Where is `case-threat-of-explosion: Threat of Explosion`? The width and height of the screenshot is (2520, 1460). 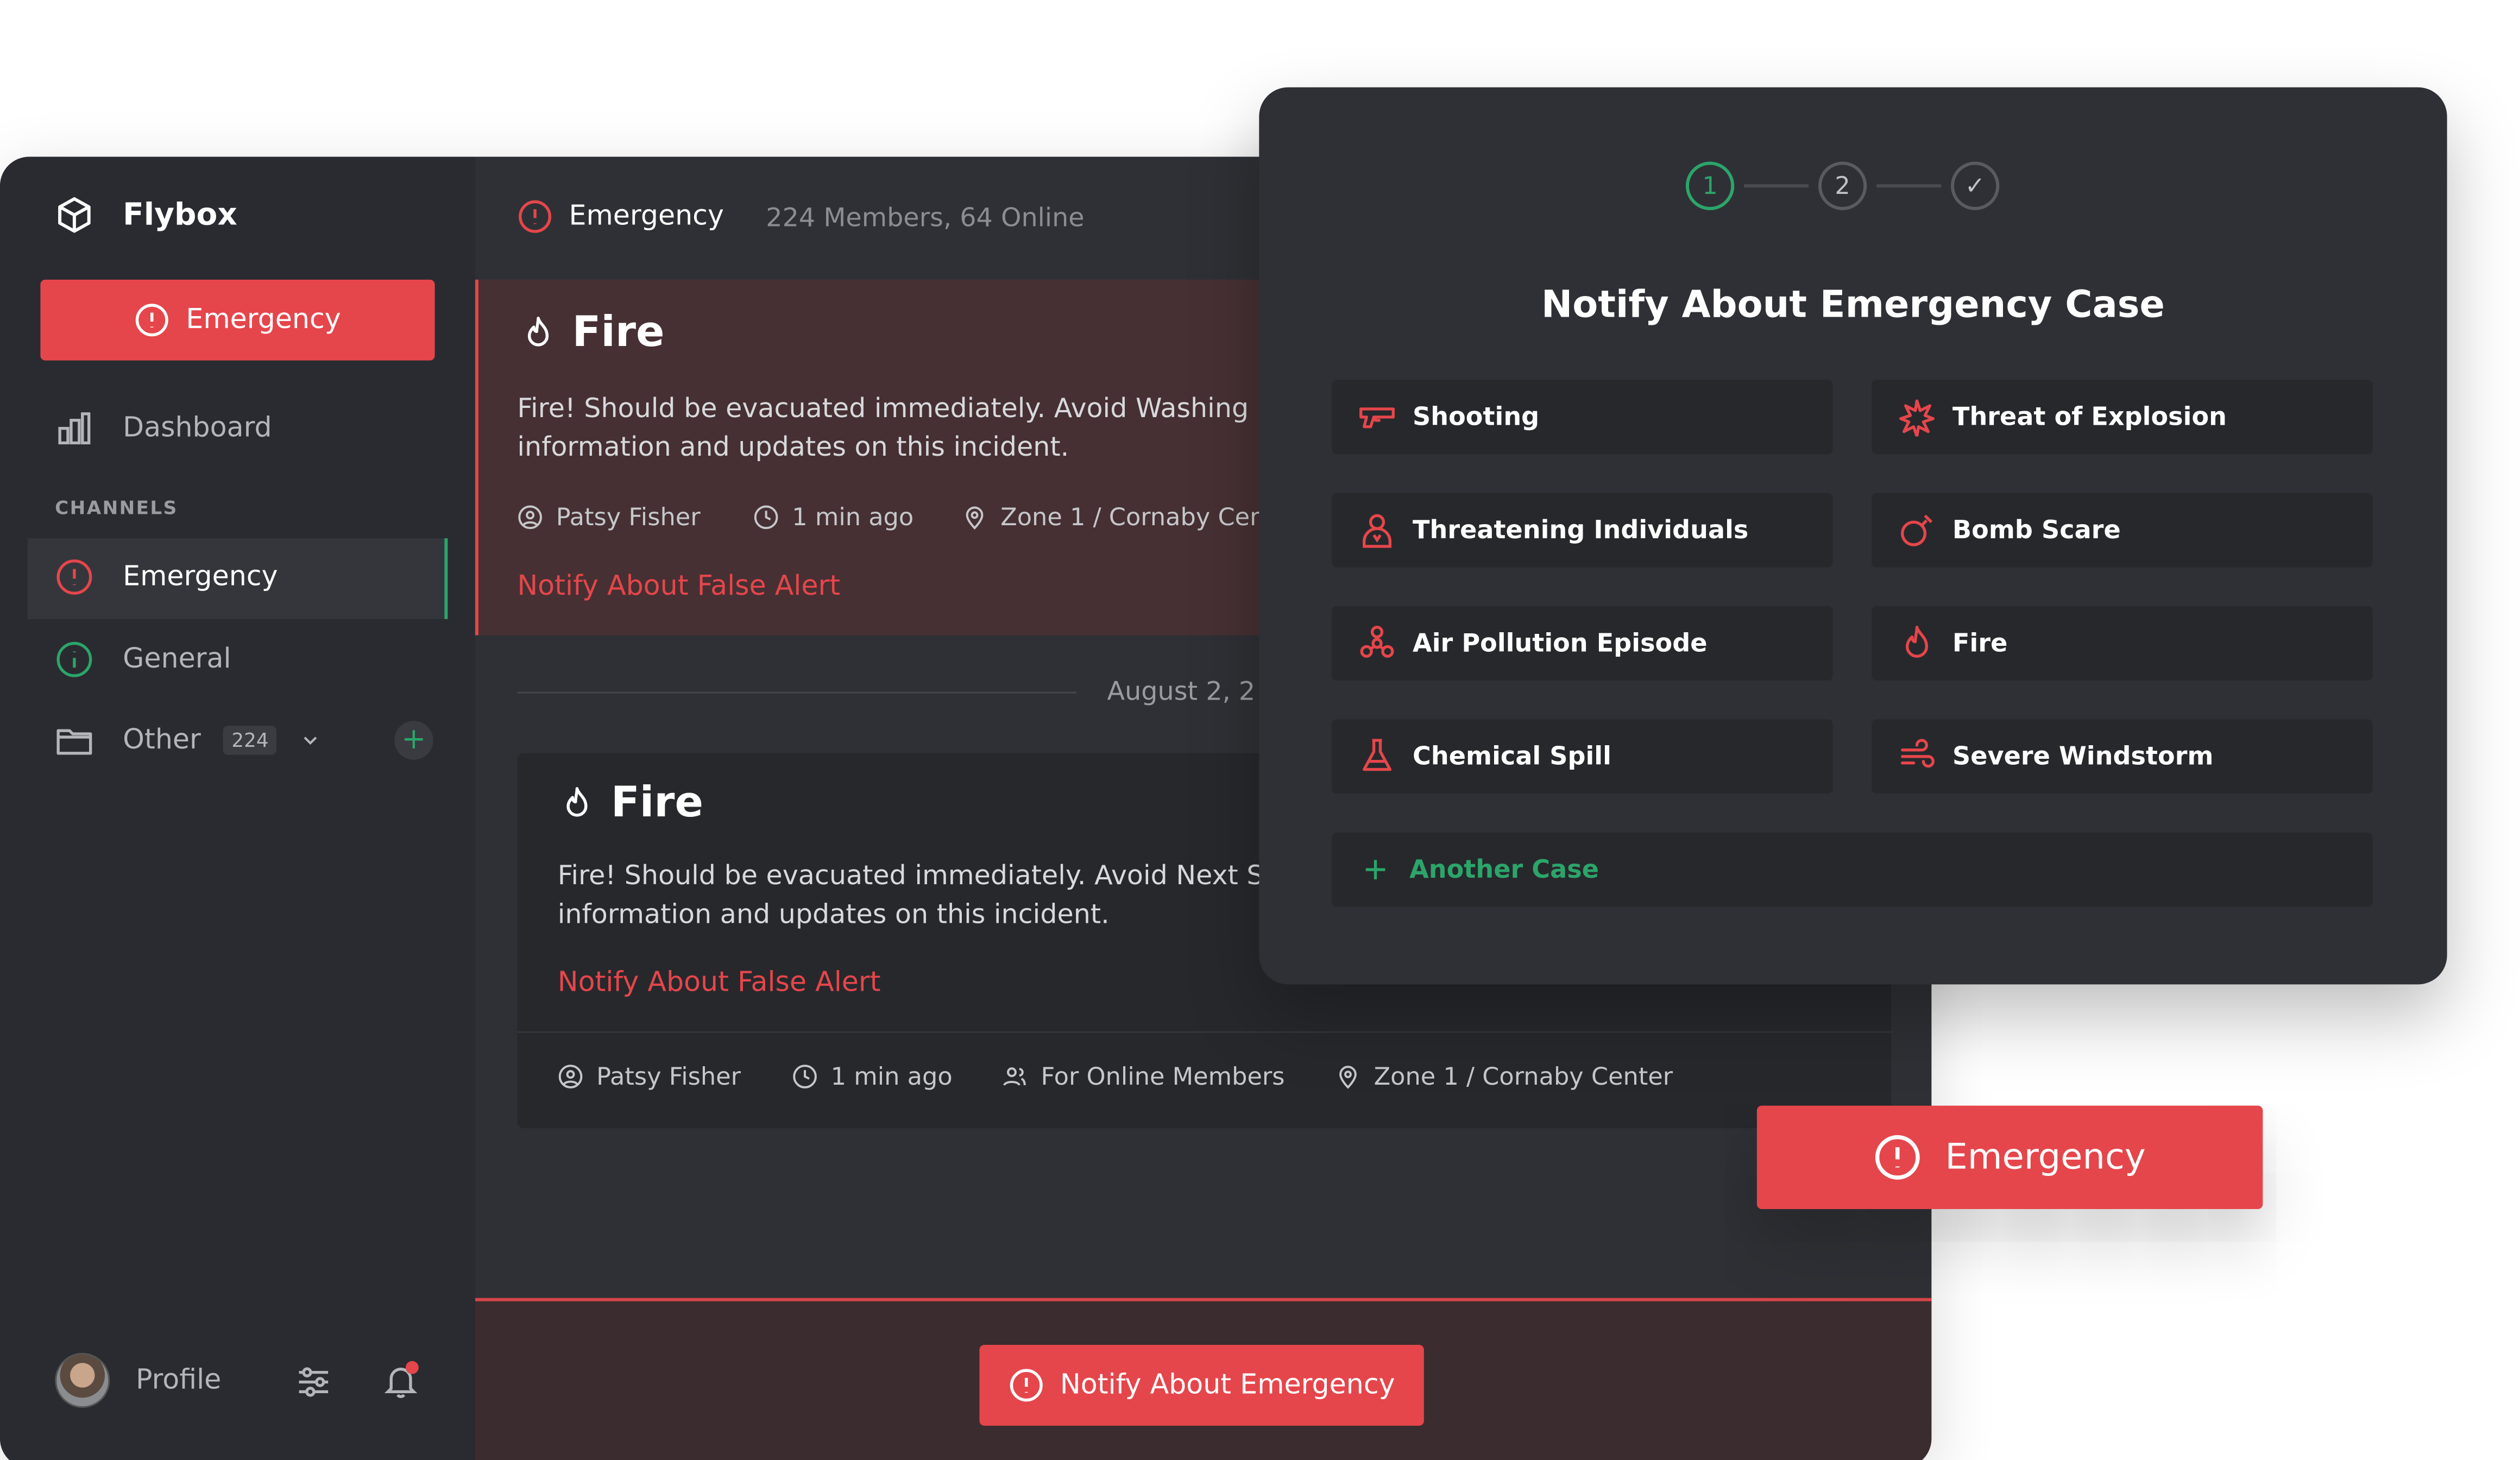
case-threat-of-explosion: Threat of Explosion is located at coordinates (2122, 417).